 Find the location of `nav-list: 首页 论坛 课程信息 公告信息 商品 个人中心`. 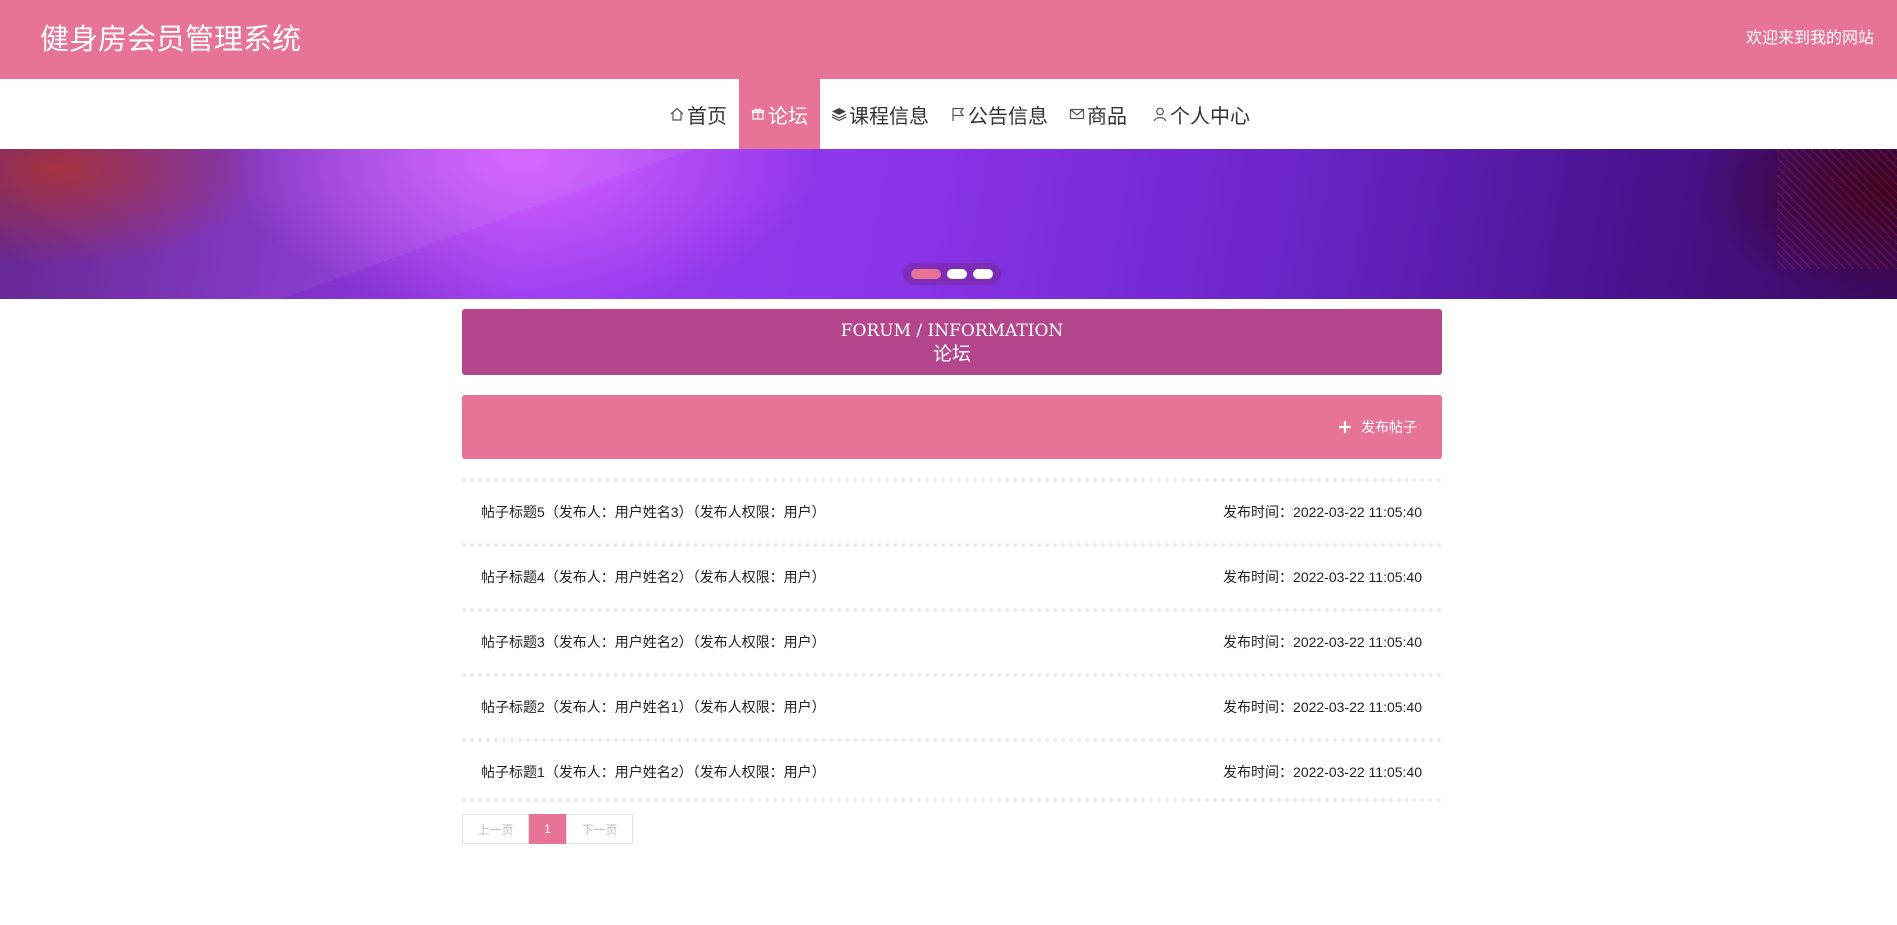

nav-list: 首页 论坛 课程信息 公告信息 商品 个人中心 is located at coordinates (956, 114).